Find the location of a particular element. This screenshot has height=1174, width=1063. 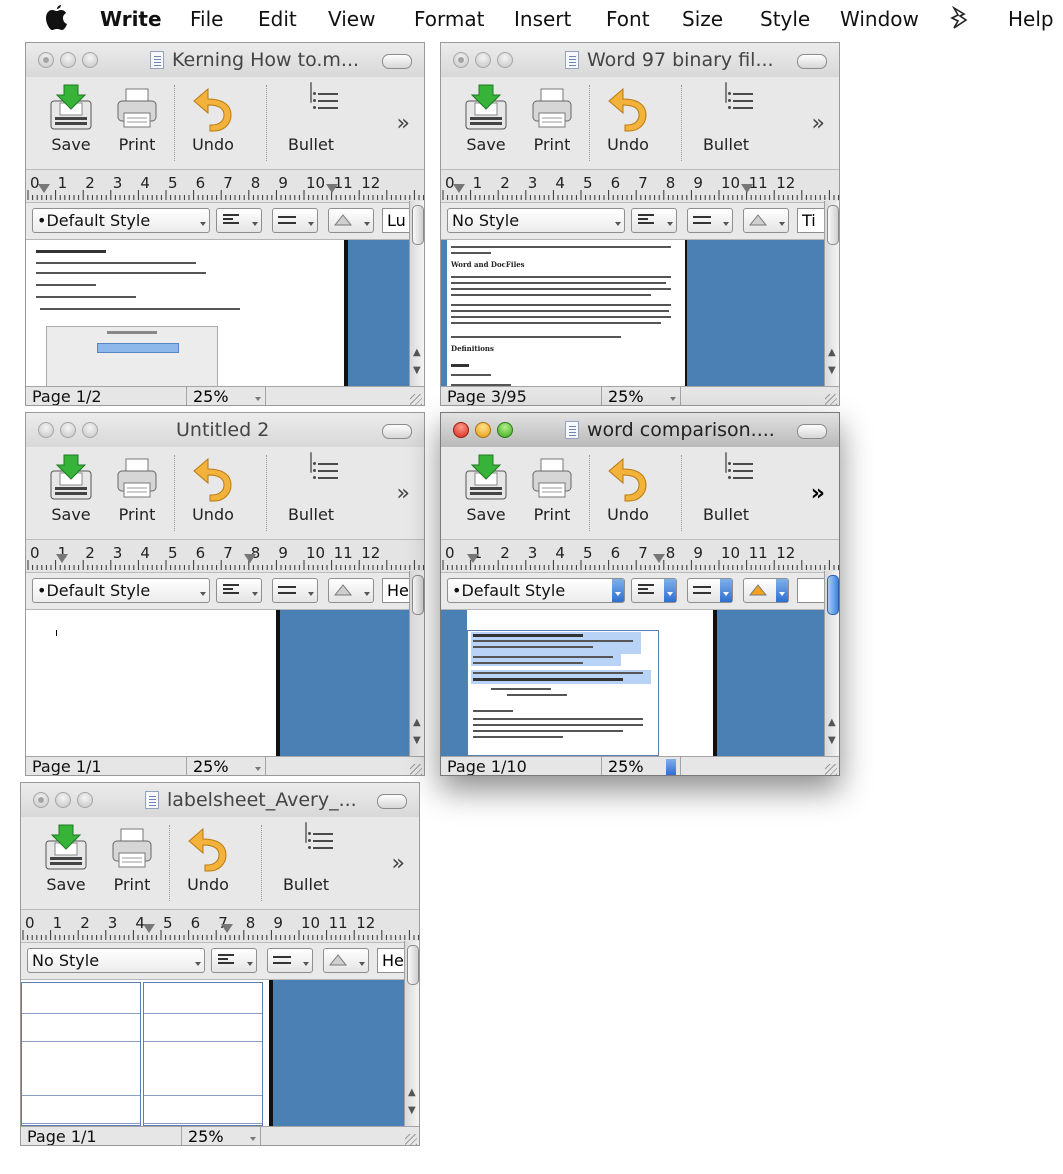

menu-font: Font is located at coordinates (628, 19).